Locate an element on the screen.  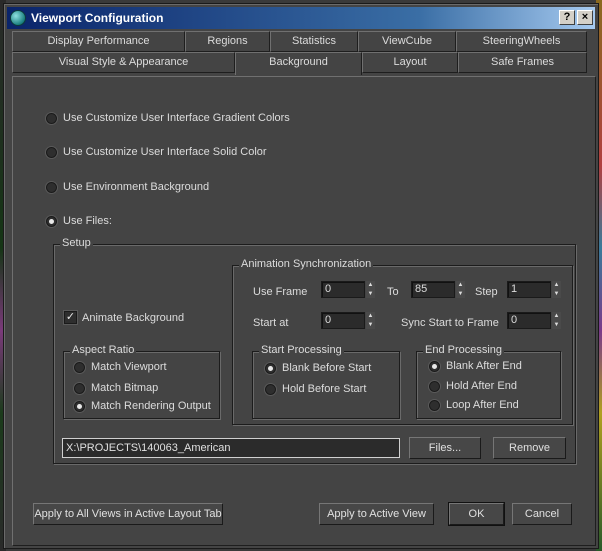
option-label: Match Viewport is located at coordinates (129, 367).